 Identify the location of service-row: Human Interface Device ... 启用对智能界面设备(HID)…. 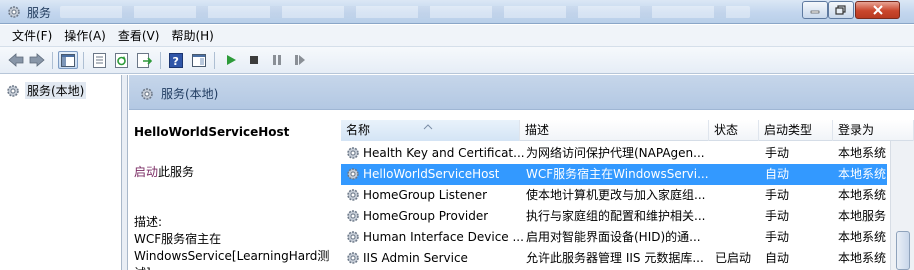
(614, 237).